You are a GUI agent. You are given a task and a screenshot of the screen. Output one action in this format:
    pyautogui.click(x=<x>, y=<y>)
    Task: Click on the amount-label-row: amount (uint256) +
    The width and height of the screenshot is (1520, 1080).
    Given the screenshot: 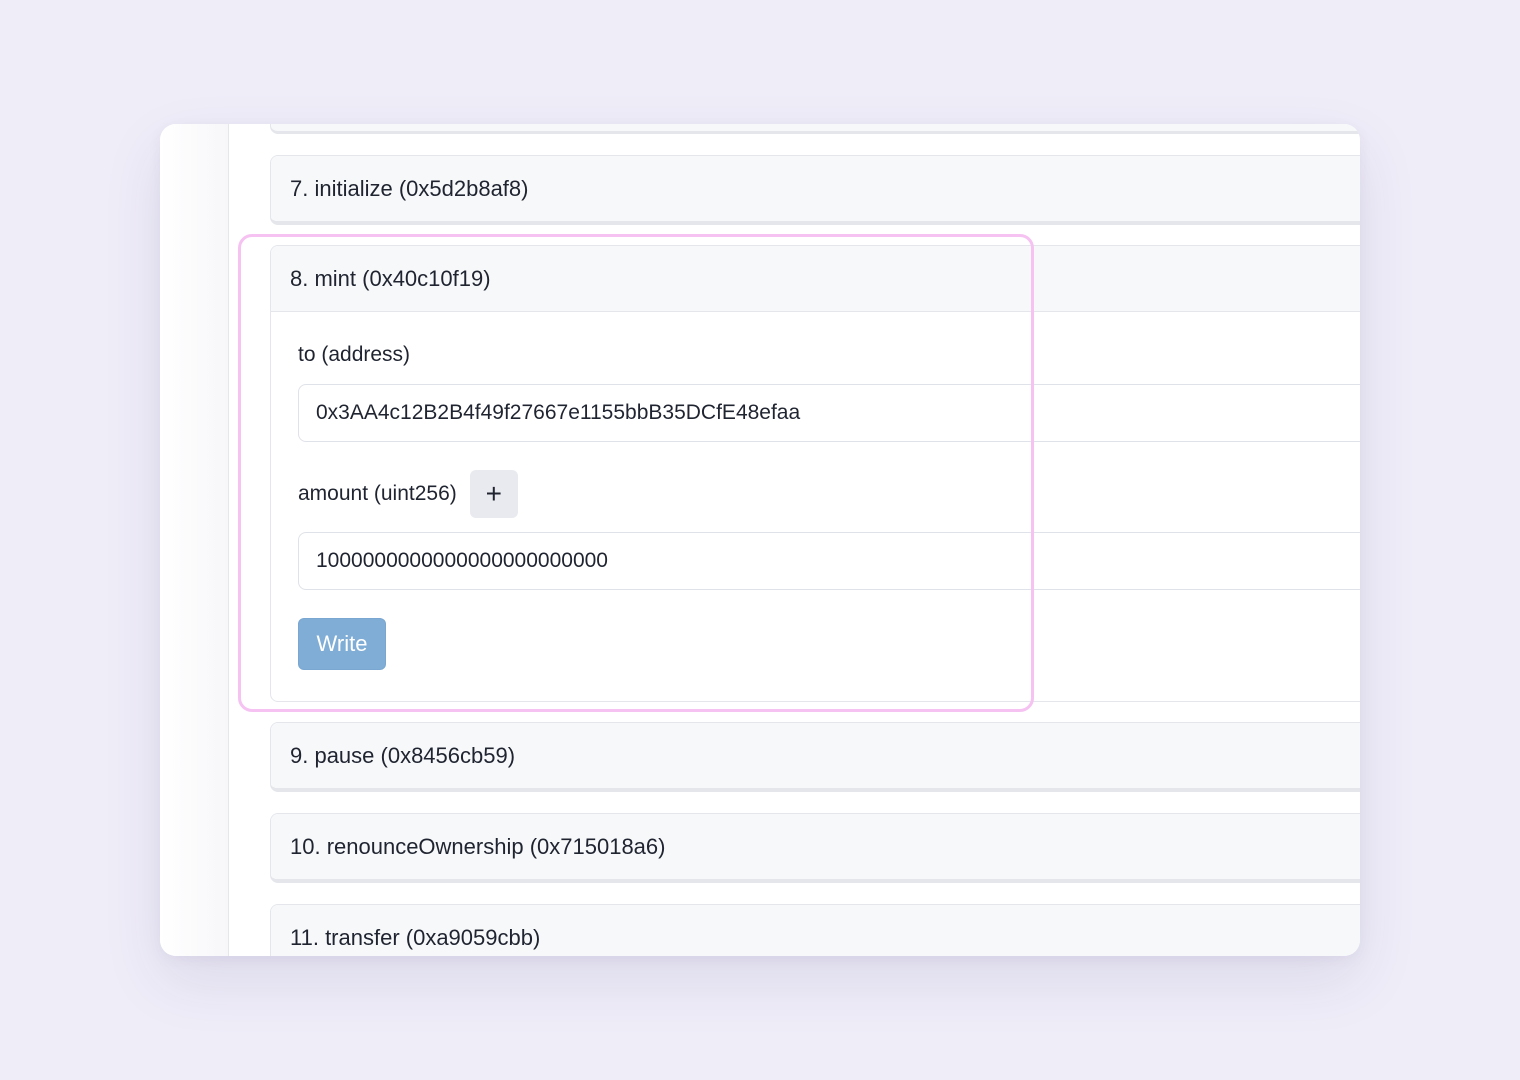 What is the action you would take?
    pyautogui.click(x=829, y=494)
    